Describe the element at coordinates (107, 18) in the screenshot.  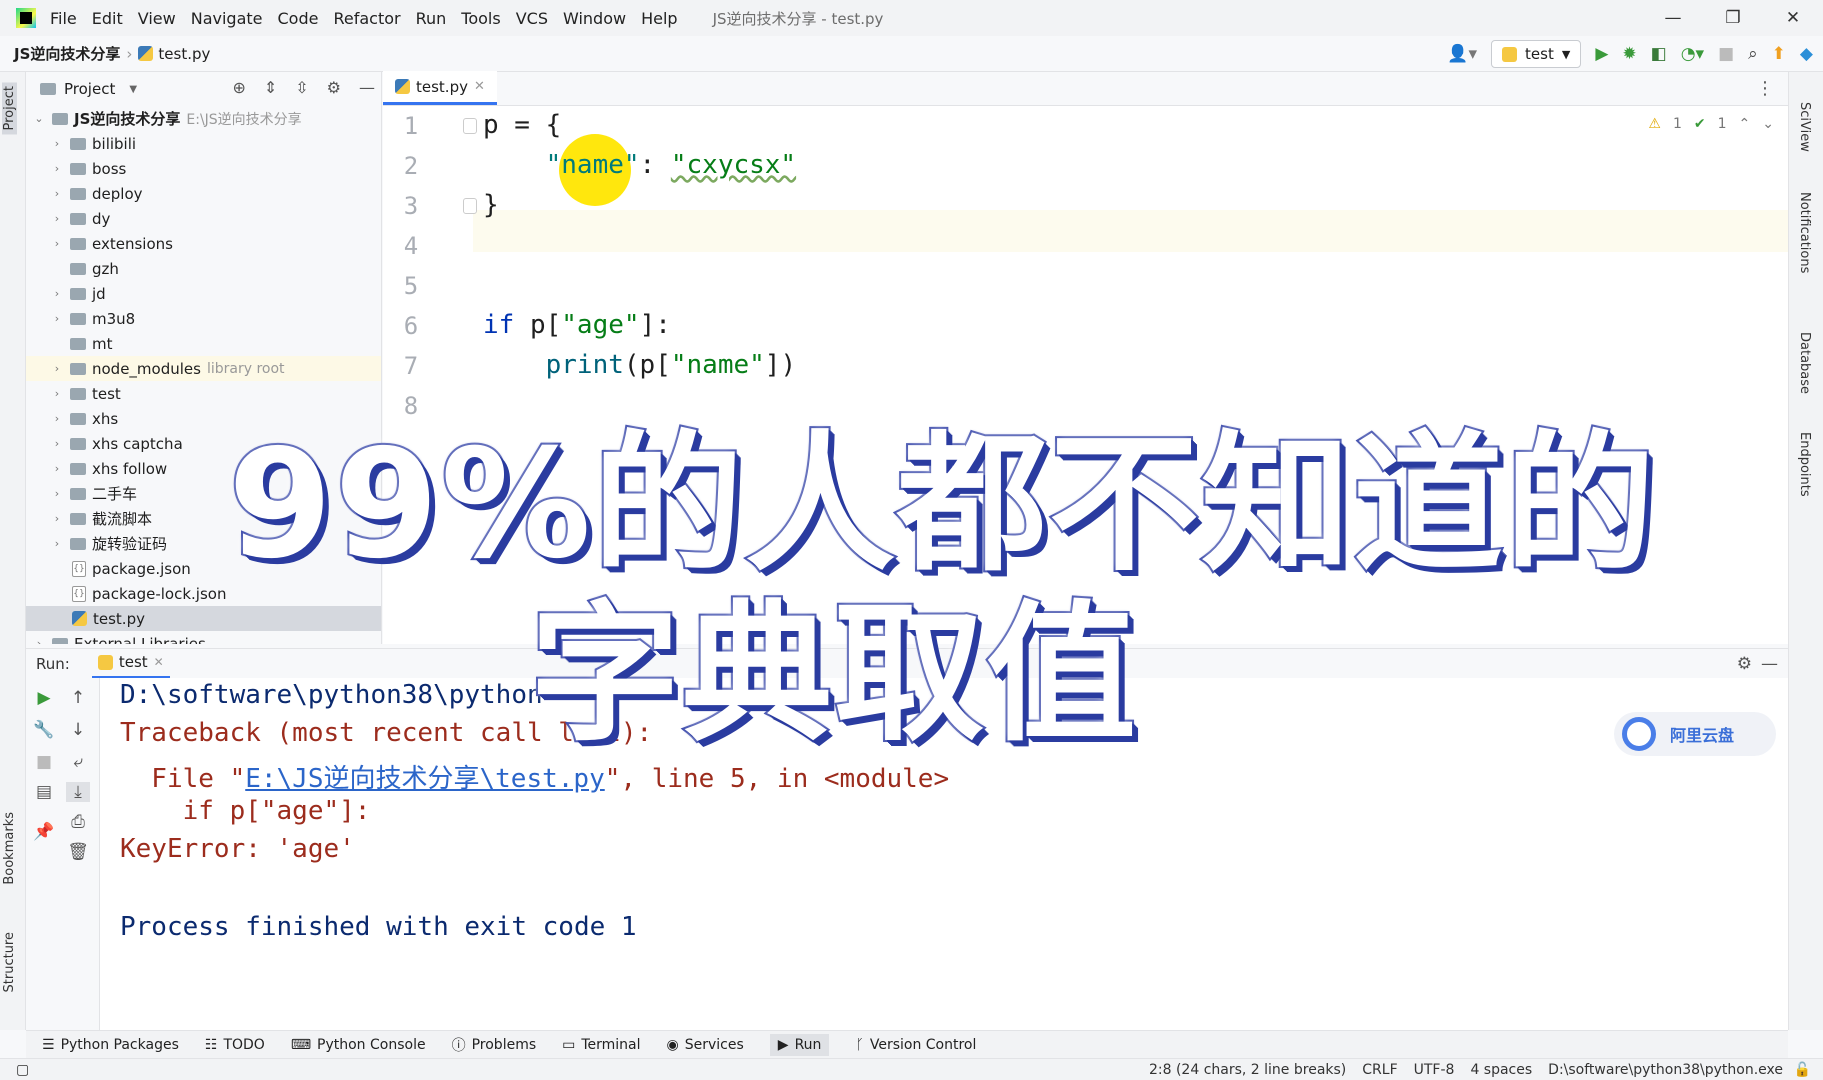
I see `menu-edit: Edit` at that location.